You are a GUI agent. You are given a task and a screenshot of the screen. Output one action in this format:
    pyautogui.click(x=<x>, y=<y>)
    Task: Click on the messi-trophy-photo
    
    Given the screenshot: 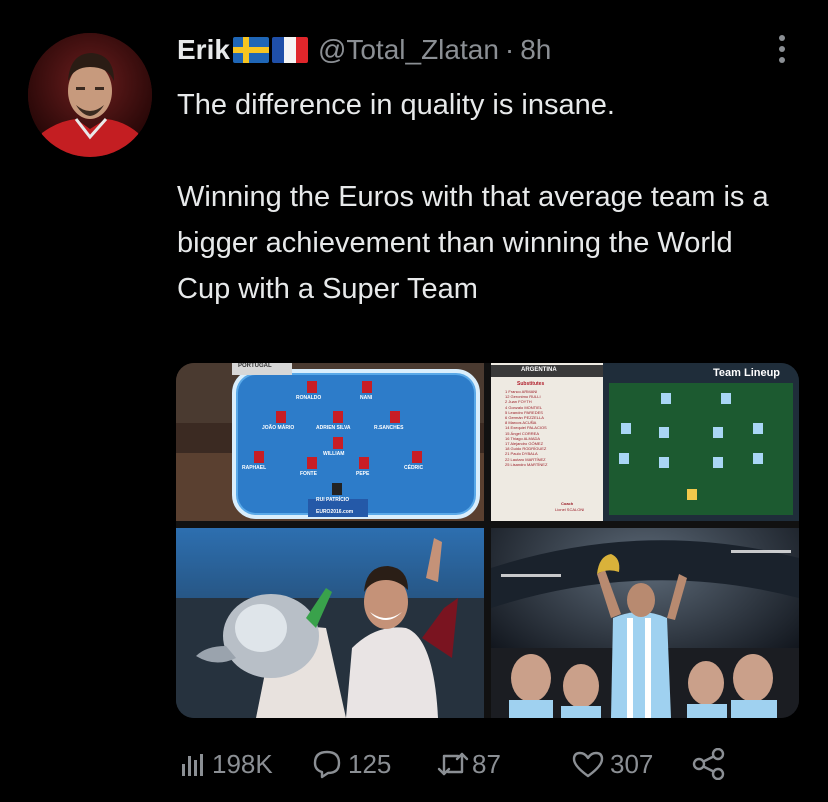 What is the action you would take?
    pyautogui.click(x=645, y=623)
    